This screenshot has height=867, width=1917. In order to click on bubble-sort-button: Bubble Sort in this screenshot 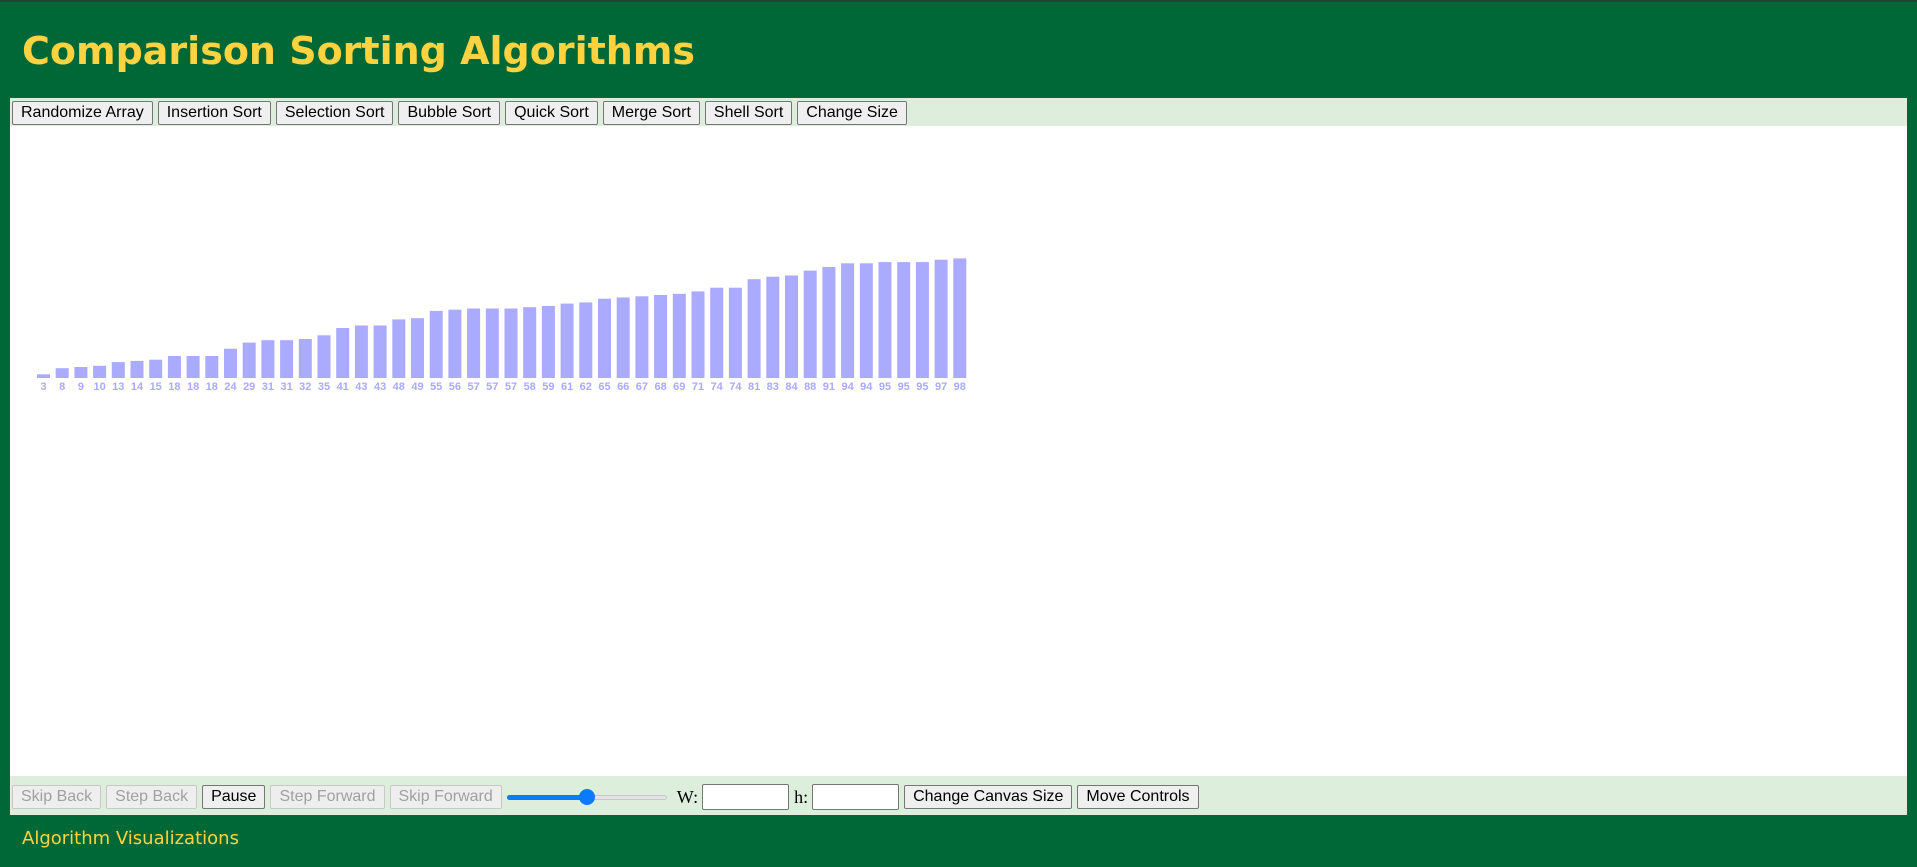, I will do `click(449, 113)`.